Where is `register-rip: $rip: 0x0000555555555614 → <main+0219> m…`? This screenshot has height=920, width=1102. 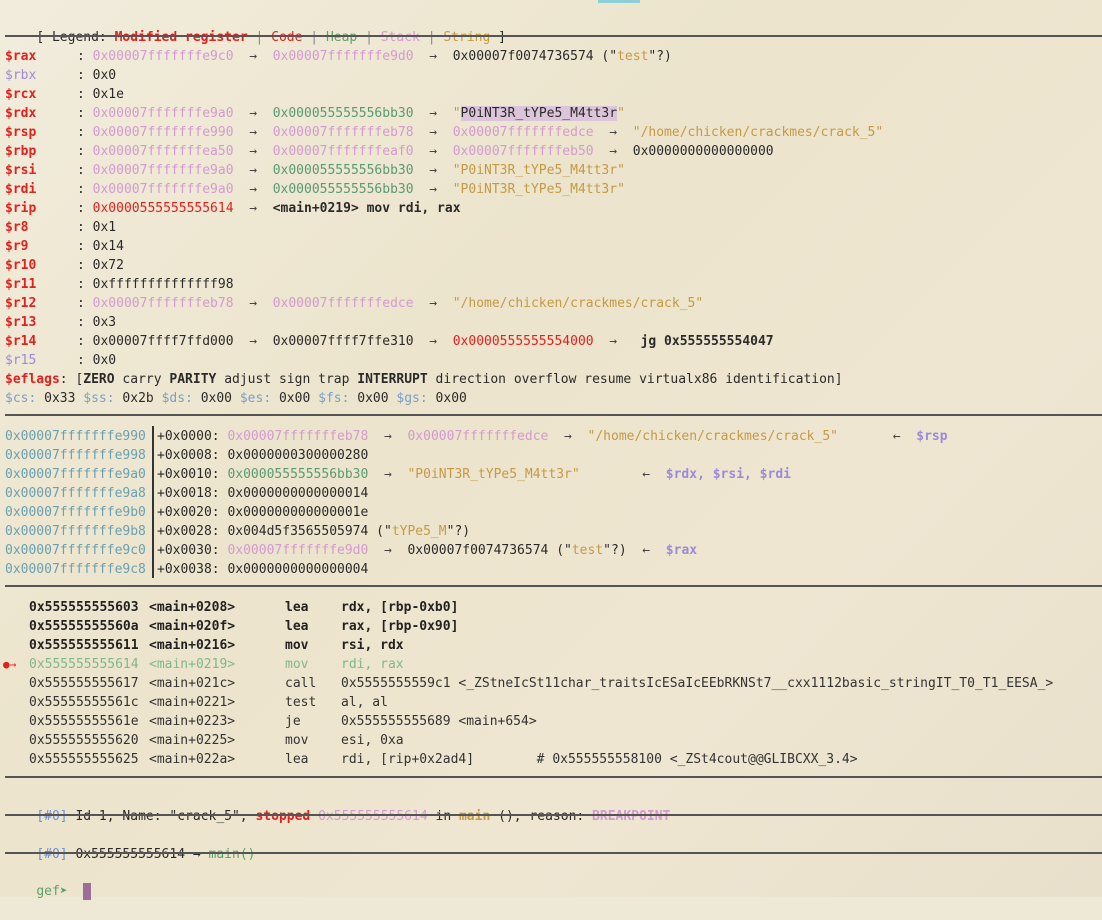 register-rip: $rip: 0x0000555555555614 → <main+0219> m… is located at coordinates (233, 208).